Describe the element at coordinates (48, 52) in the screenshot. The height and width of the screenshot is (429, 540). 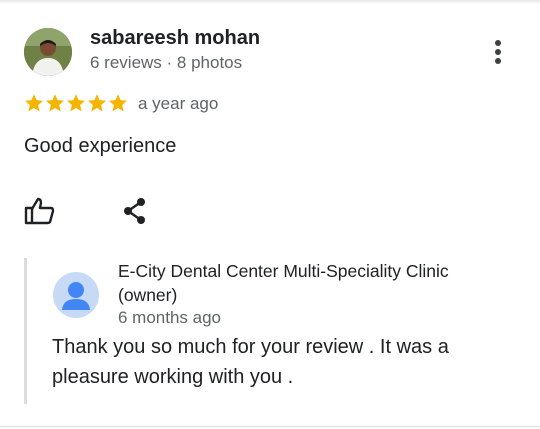
I see `author-avatar` at that location.